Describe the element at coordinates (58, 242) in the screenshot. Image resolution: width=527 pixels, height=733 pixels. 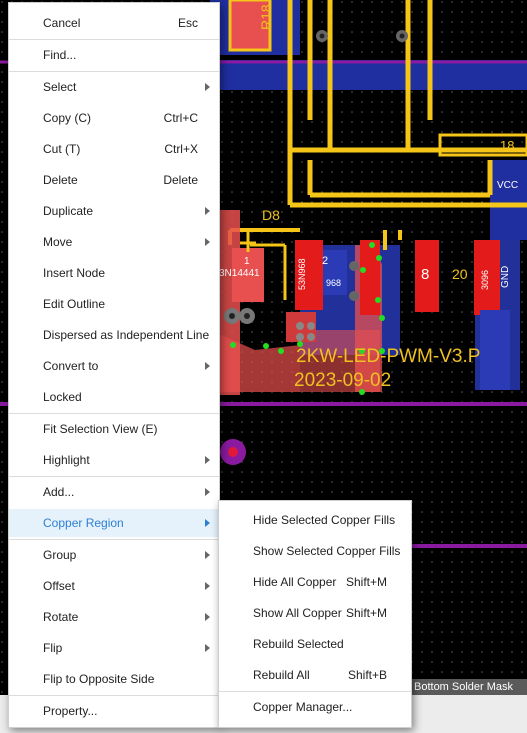
I see `menu-item-label: Move` at that location.